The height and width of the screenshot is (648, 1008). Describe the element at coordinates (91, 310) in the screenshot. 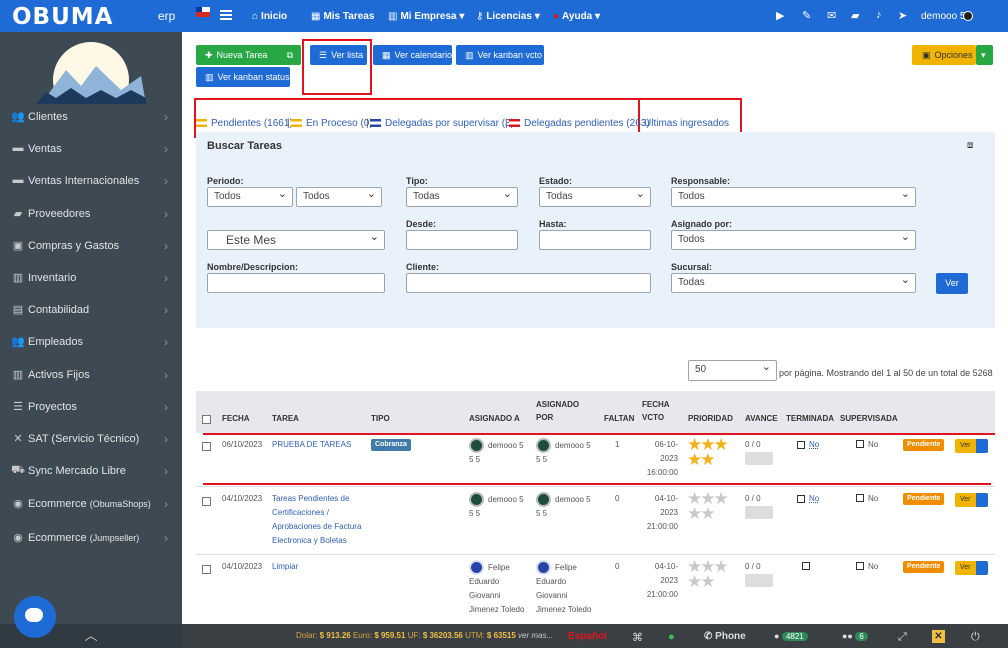

I see `sidebar-item-contabilidad: ▤ Contabilidad ›` at that location.